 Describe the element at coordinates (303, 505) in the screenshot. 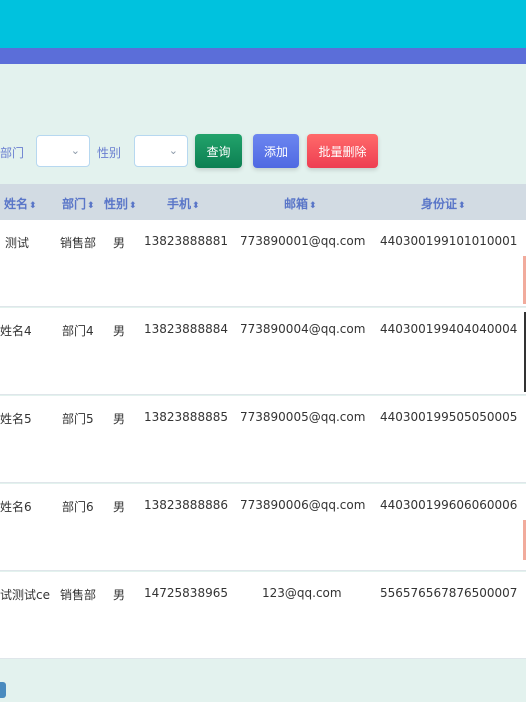

I see `cell-email: 773890006@qq.com` at that location.